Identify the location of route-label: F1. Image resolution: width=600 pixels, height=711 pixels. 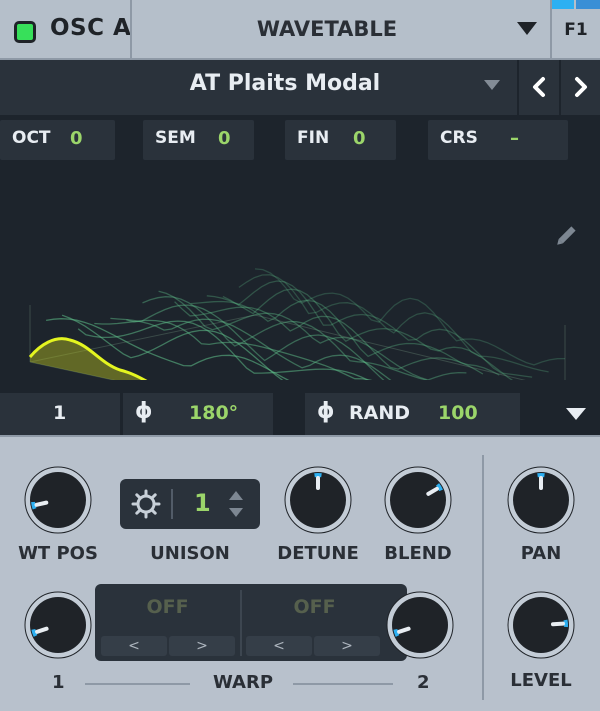
(576, 30).